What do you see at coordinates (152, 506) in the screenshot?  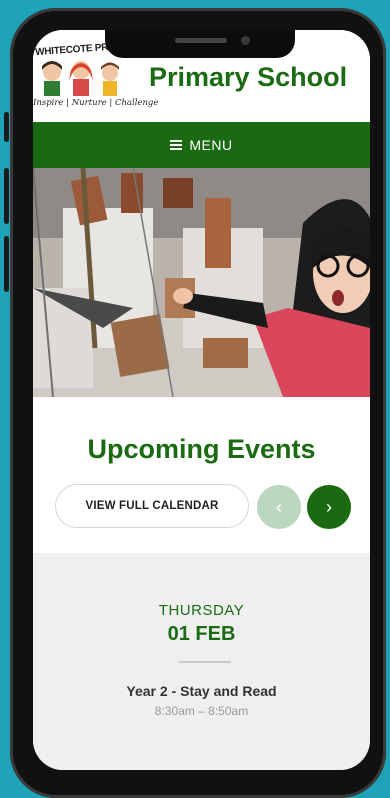 I see `view-calendar-button: VIEW FULL CALENDAR` at bounding box center [152, 506].